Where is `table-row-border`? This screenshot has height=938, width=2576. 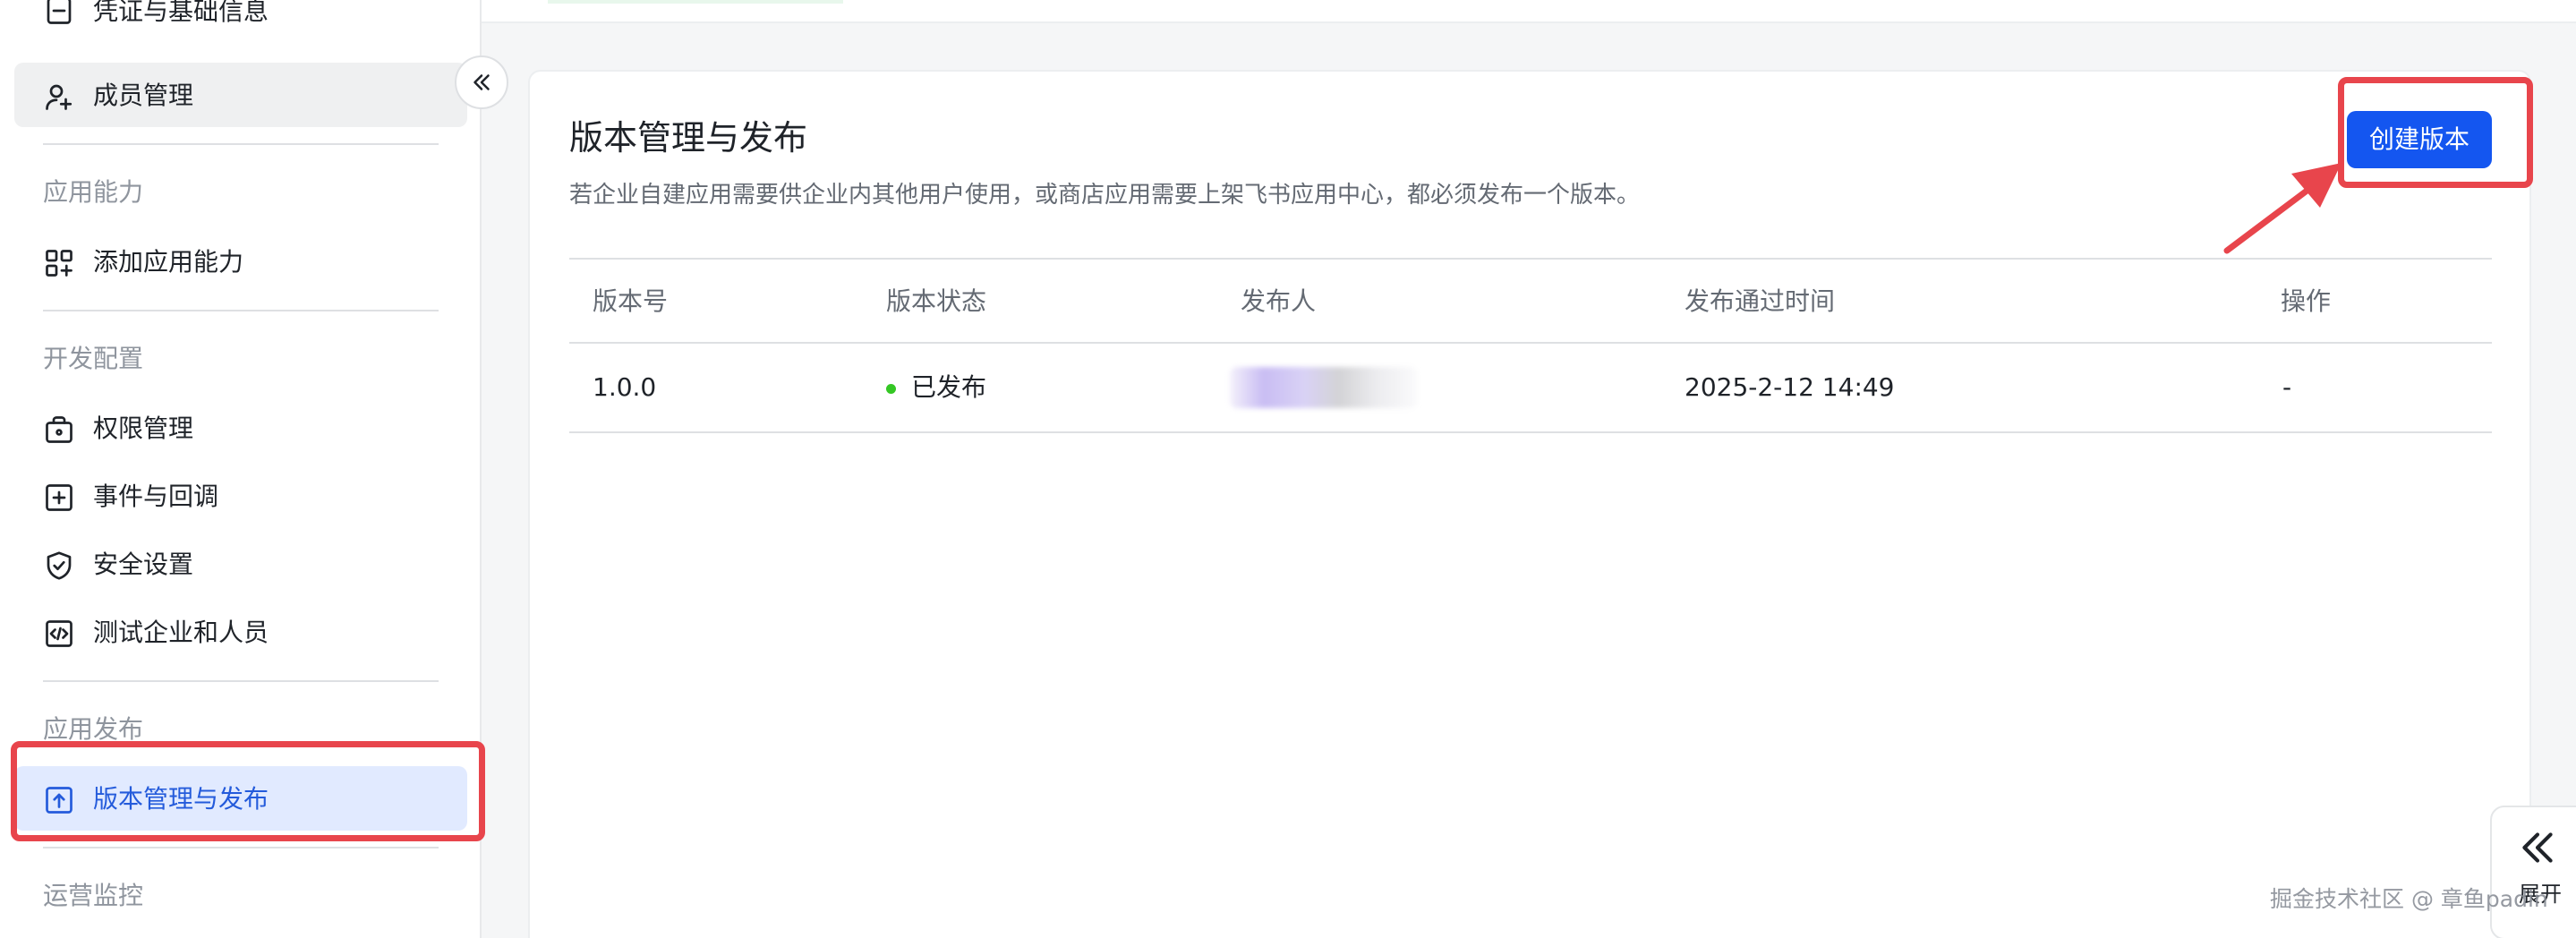 table-row-border is located at coordinates (1530, 432).